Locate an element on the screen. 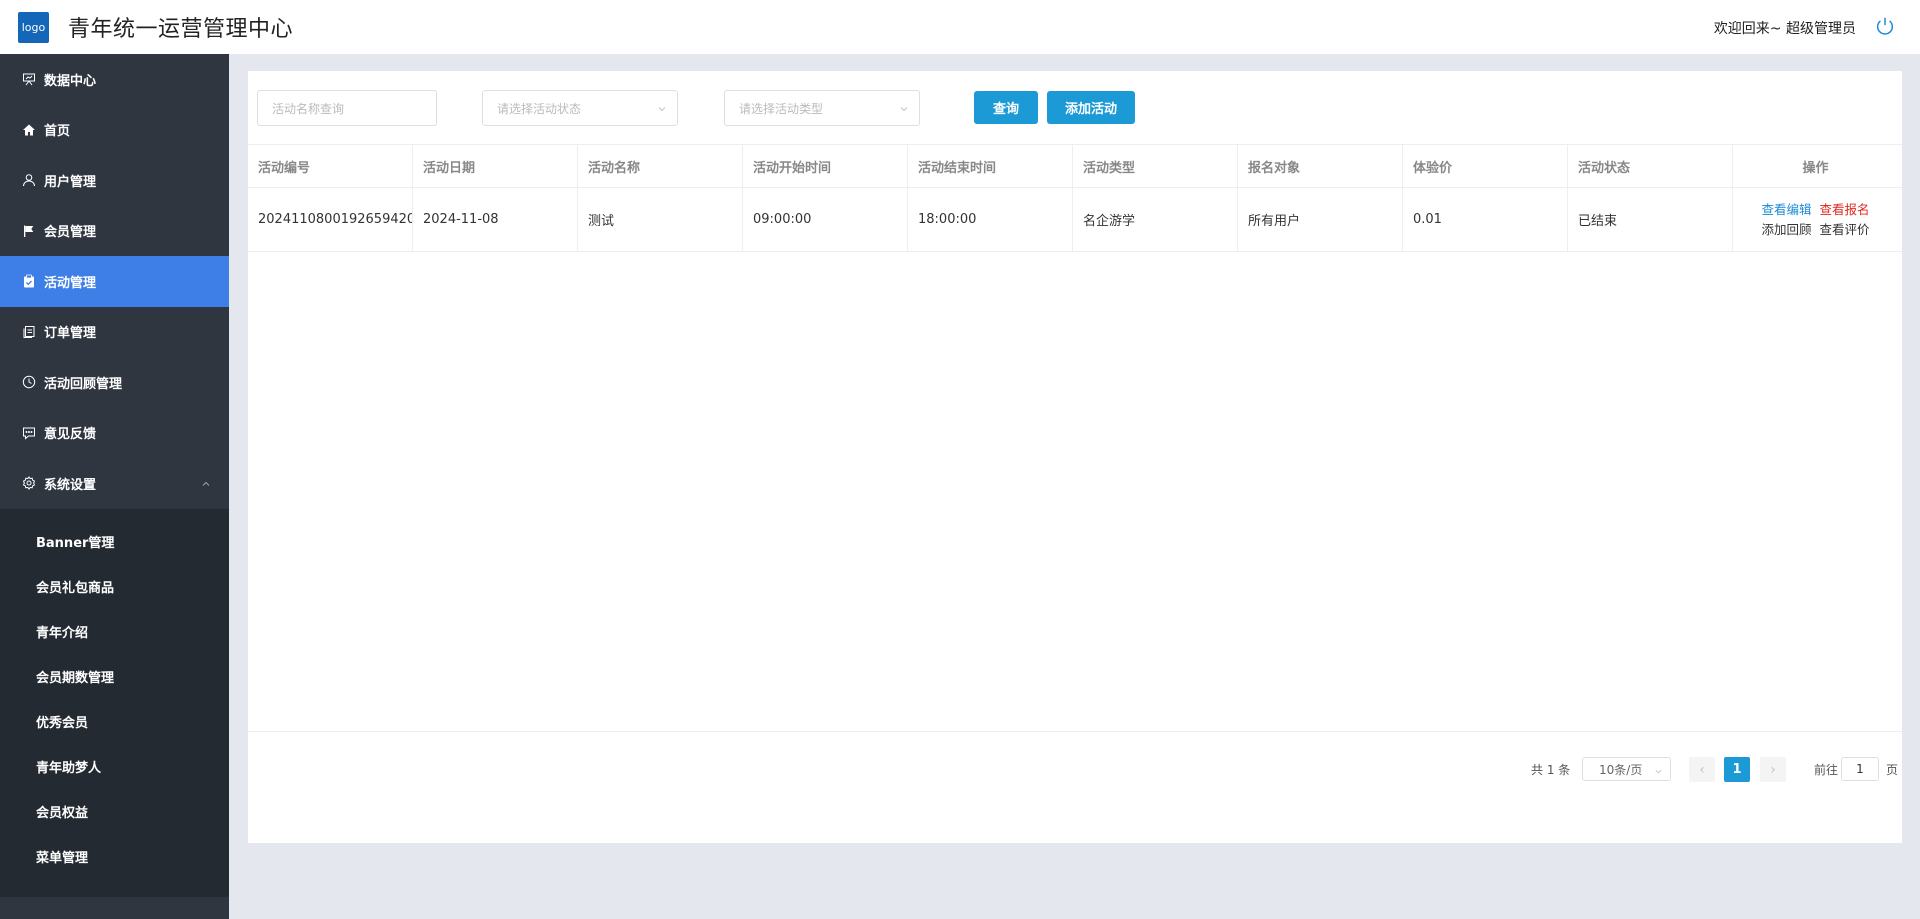 The height and width of the screenshot is (919, 1920). sidebar-item-system-settings: 系统设置 is located at coordinates (114, 483).